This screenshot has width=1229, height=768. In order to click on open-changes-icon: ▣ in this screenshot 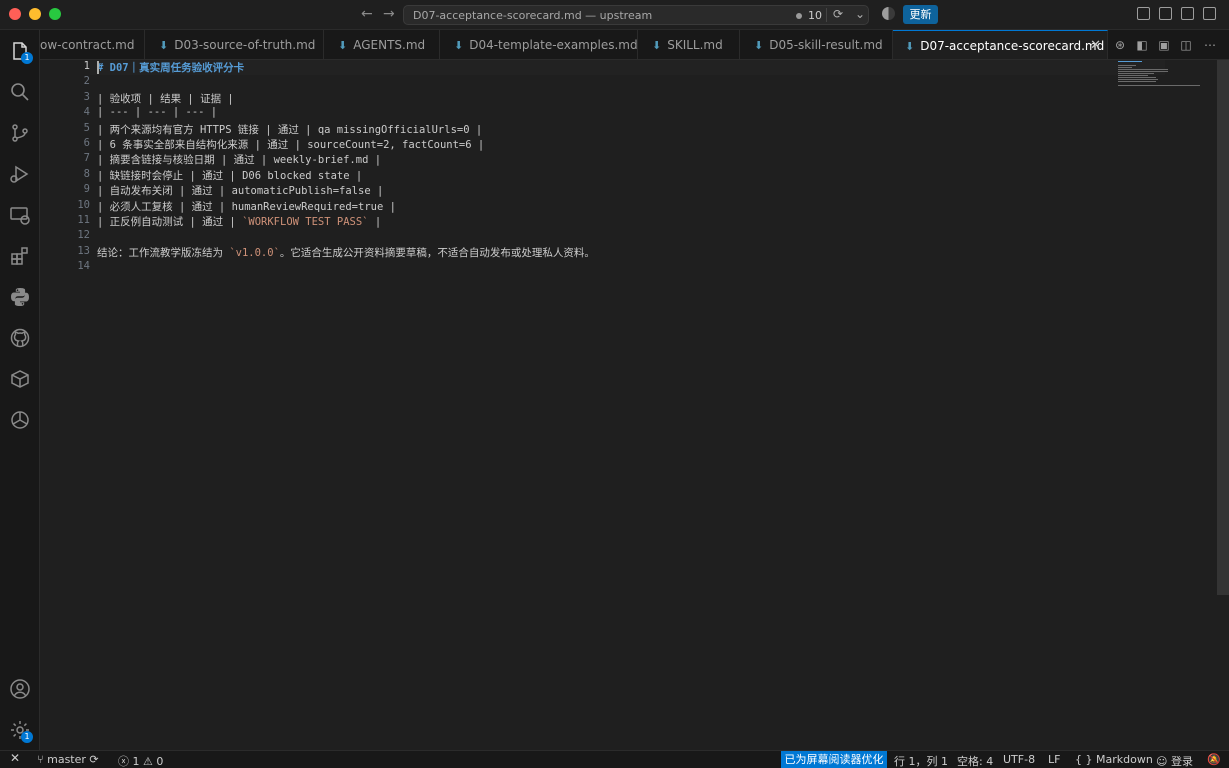, I will do `click(1164, 45)`.